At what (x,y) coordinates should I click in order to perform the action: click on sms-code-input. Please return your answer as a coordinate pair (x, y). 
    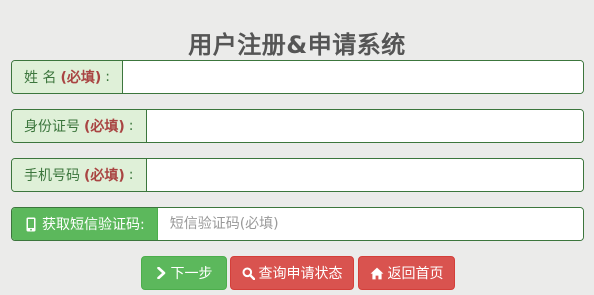
    Looking at the image, I should click on (370, 224).